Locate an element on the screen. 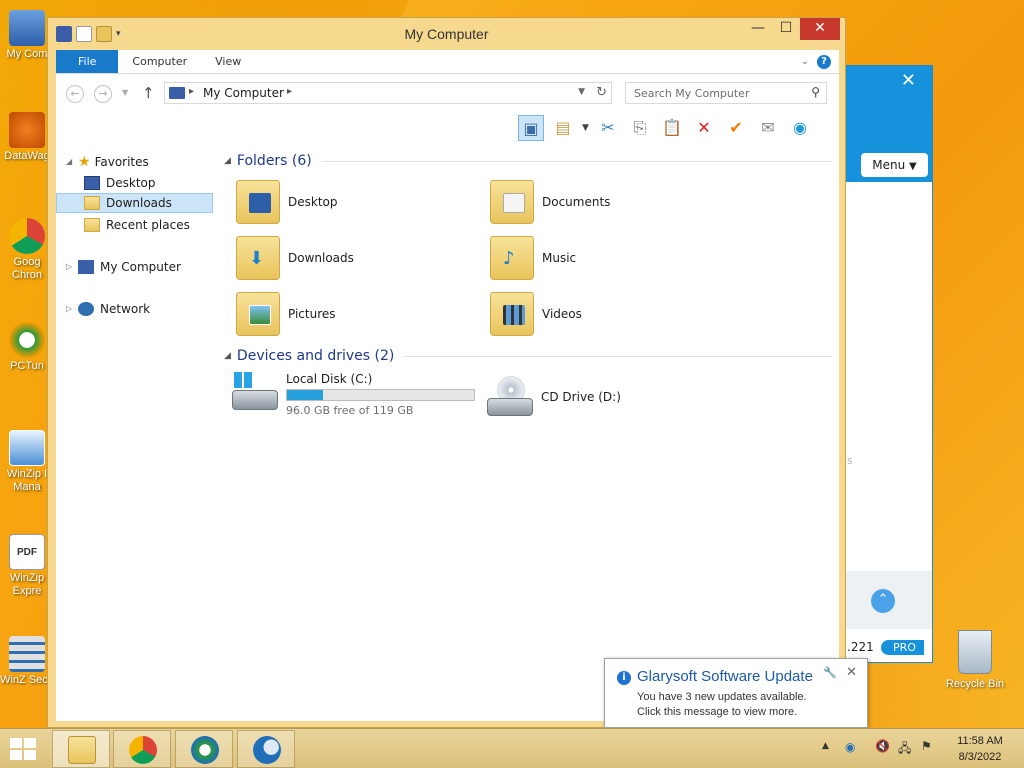  desktop-icon-datawag: DataWag is located at coordinates (27, 137).